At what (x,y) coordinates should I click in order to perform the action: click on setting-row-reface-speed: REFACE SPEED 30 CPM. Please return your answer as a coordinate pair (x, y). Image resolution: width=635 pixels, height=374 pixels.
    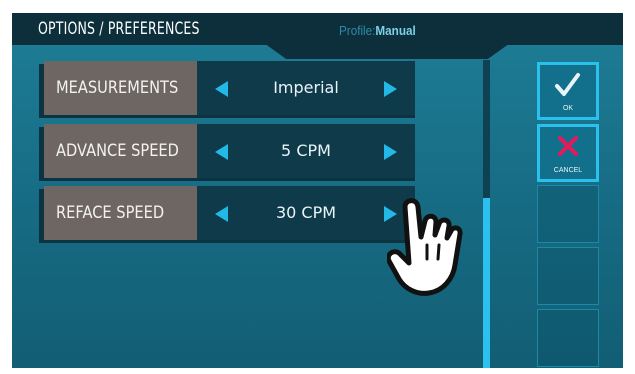
    Looking at the image, I should click on (227, 214).